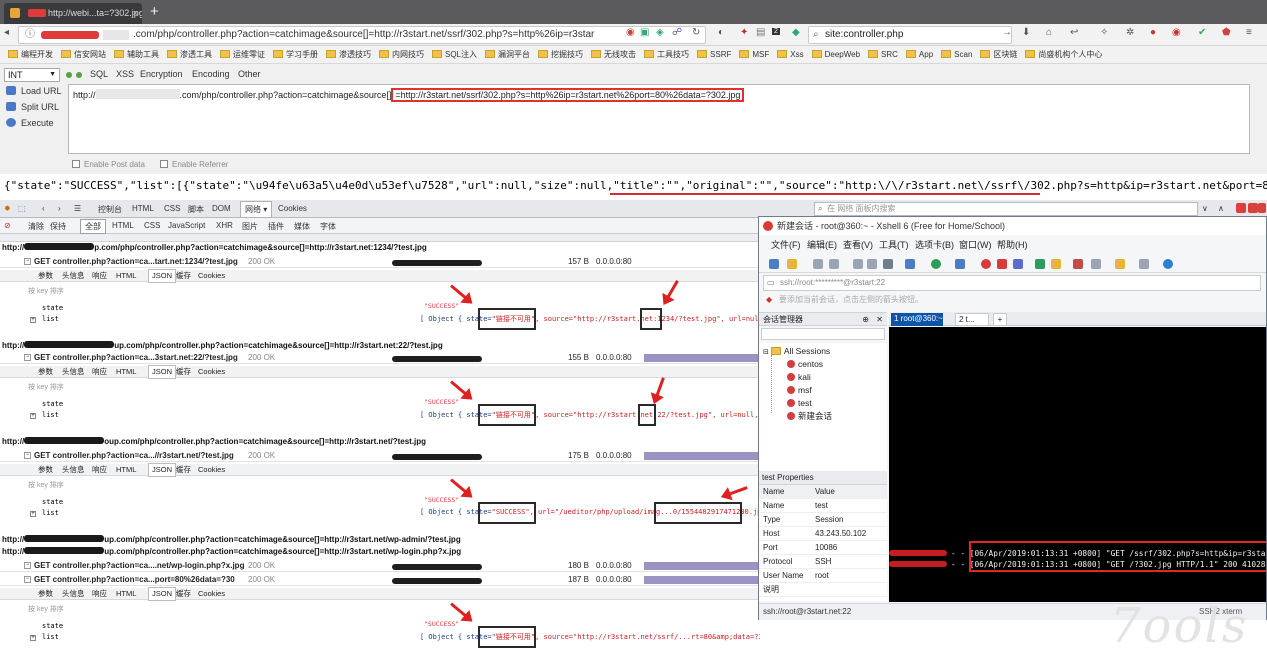 This screenshot has width=1267, height=660. What do you see at coordinates (799, 377) in the screenshot?
I see `session-item-kali: kali` at bounding box center [799, 377].